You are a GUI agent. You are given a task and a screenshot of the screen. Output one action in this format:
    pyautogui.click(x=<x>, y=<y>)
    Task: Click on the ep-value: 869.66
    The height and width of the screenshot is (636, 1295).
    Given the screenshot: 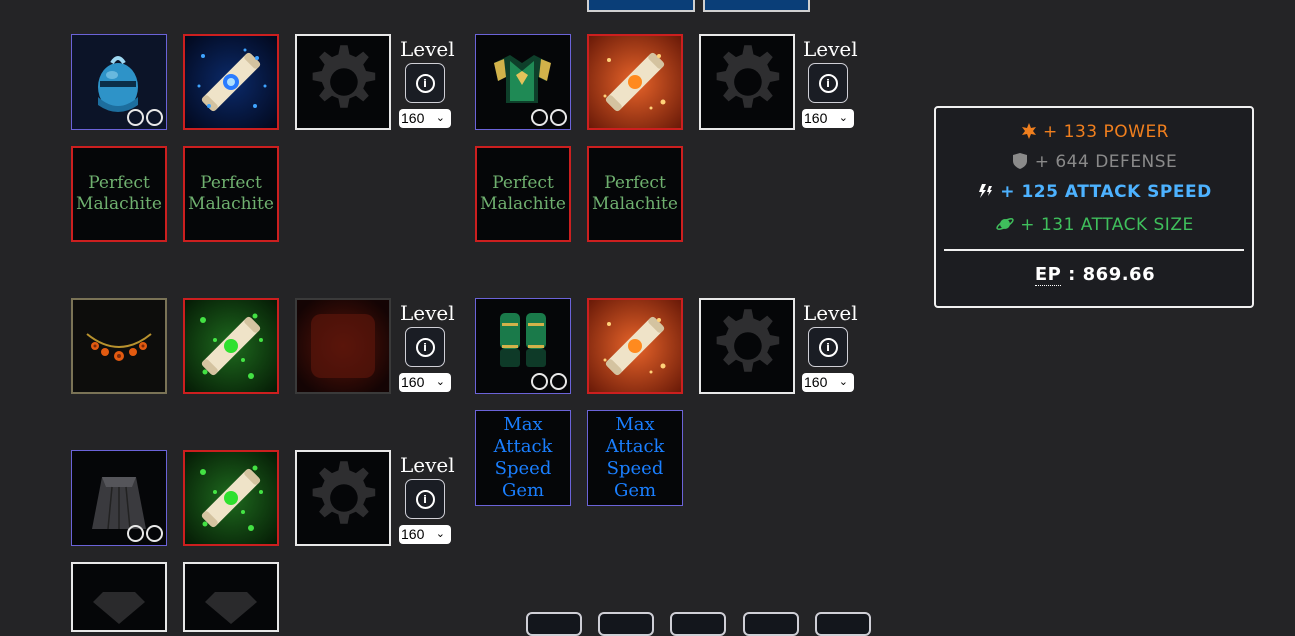 What is the action you would take?
    pyautogui.click(x=1119, y=274)
    